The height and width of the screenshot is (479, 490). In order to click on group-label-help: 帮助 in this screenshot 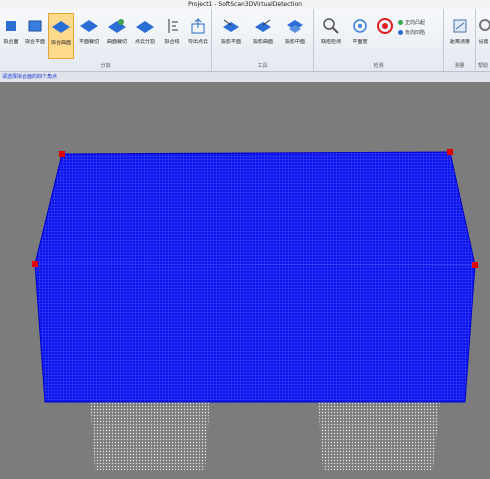, I will do `click(483, 66)`.